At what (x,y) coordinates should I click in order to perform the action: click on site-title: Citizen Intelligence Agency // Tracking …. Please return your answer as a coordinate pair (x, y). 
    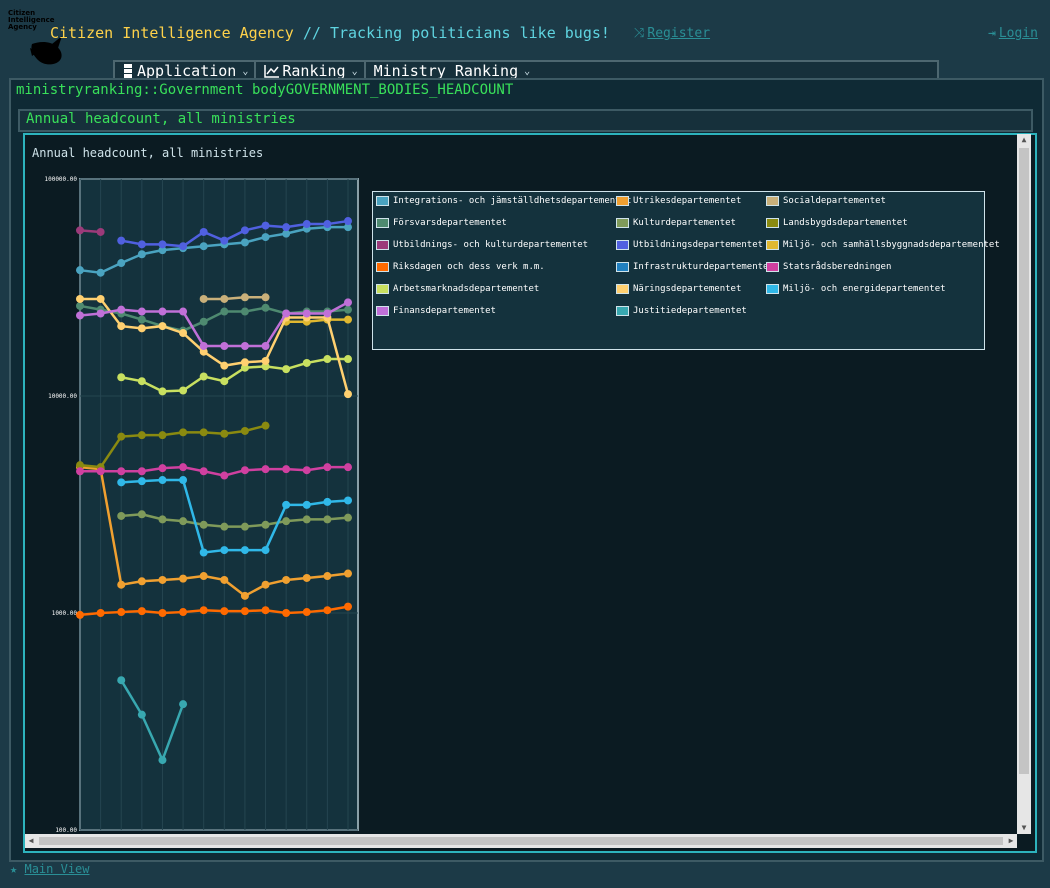
    Looking at the image, I should click on (330, 33).